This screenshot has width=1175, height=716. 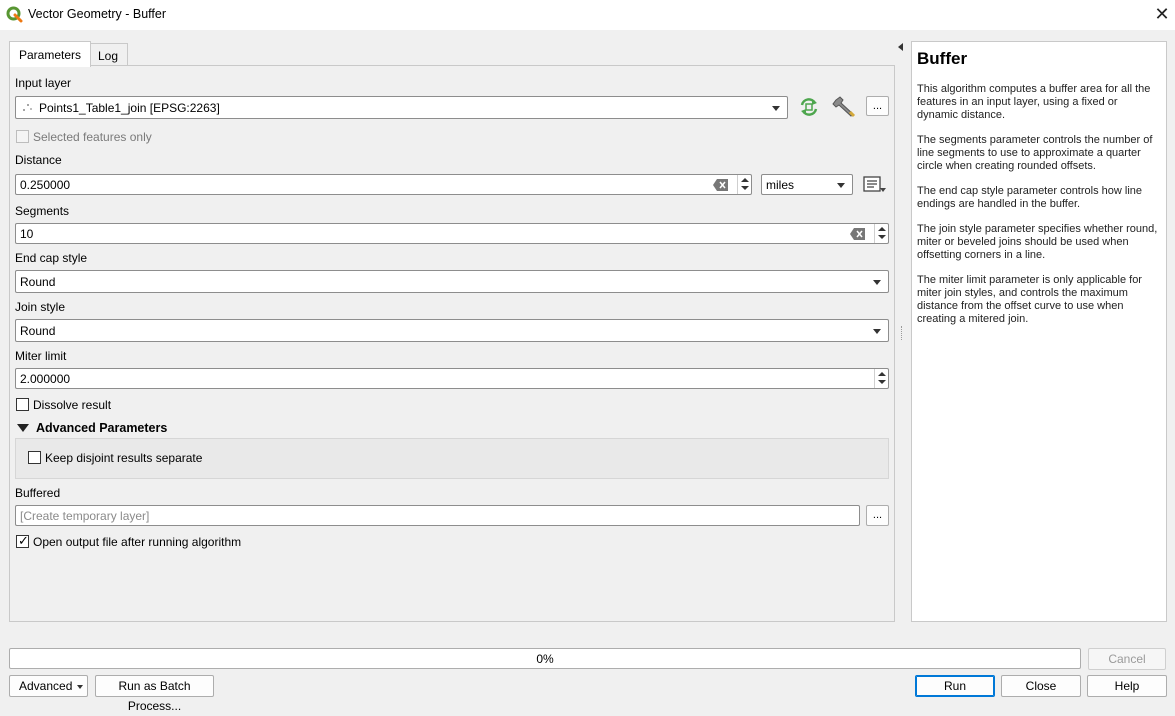 I want to click on splitter-handle, so click(x=902, y=333).